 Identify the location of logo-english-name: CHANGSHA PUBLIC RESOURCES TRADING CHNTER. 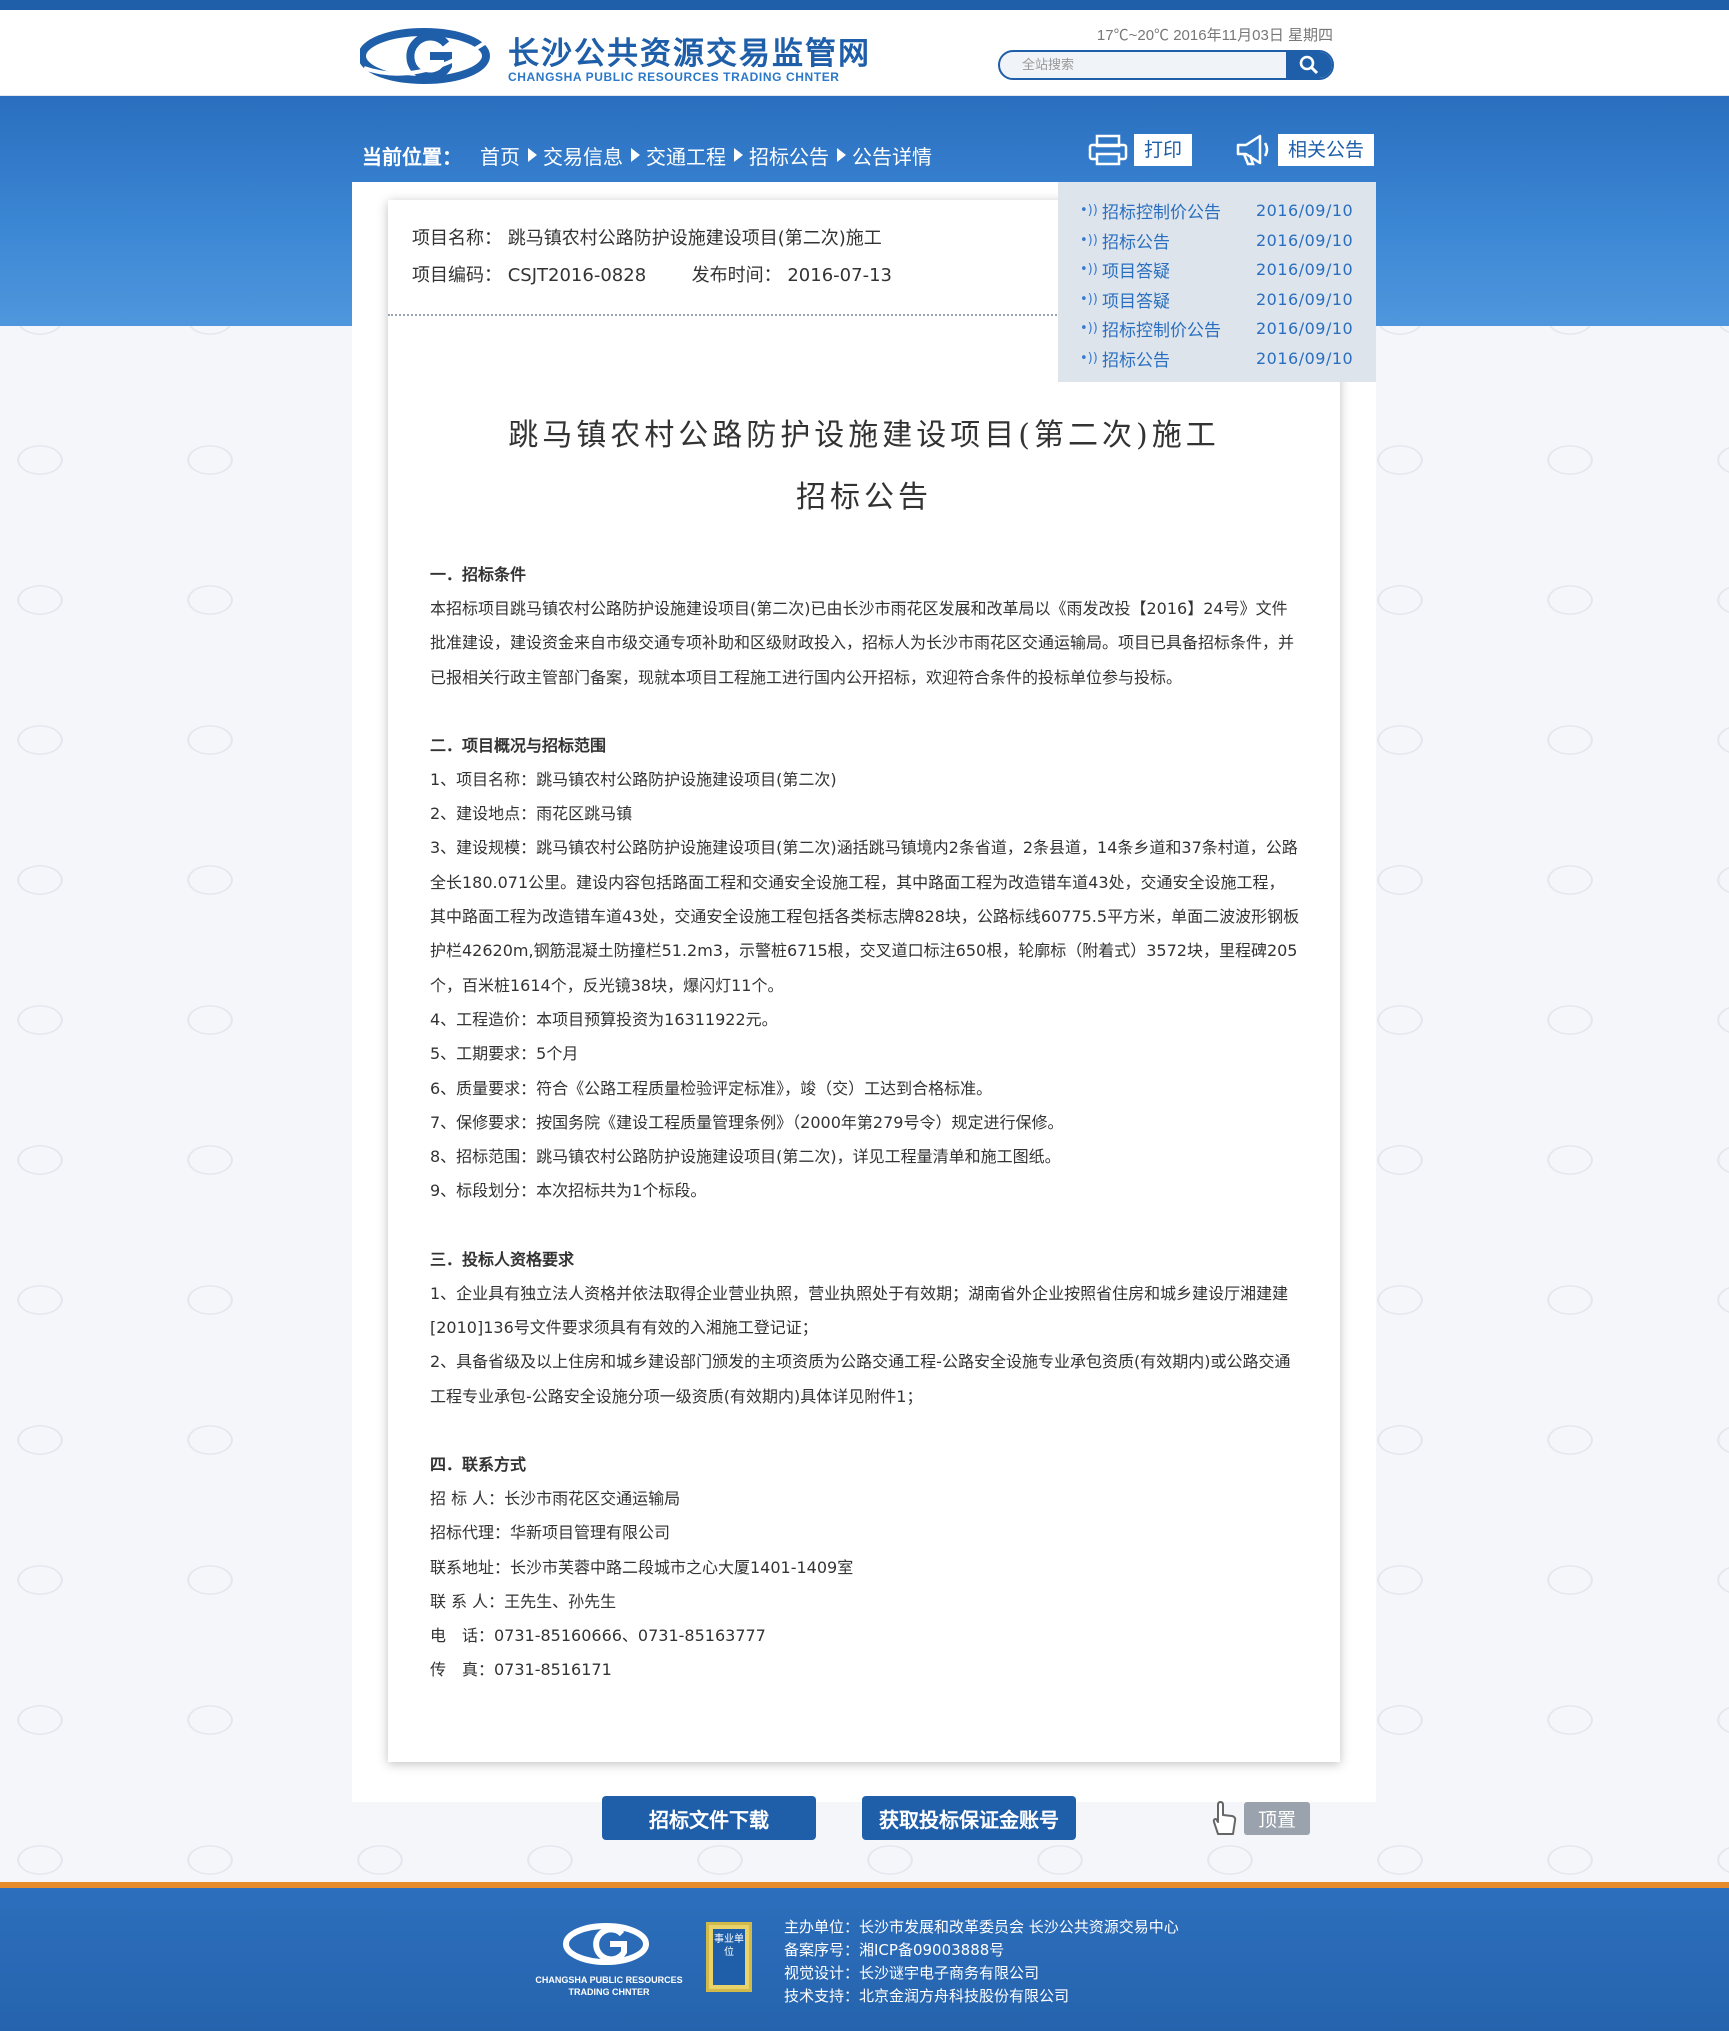
(674, 77).